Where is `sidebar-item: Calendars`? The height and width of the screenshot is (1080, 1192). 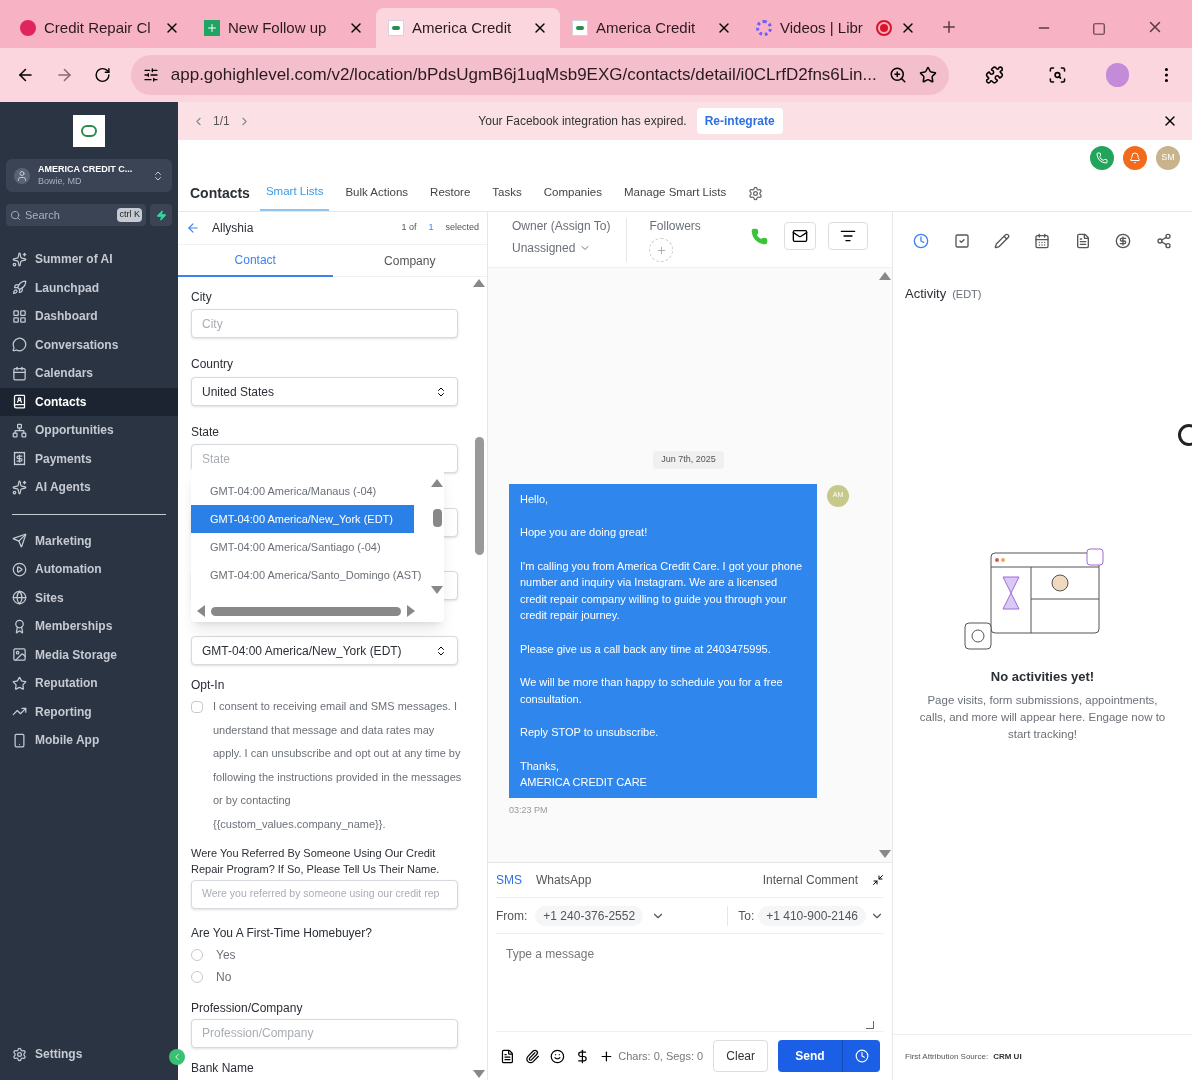 sidebar-item: Calendars is located at coordinates (89, 373).